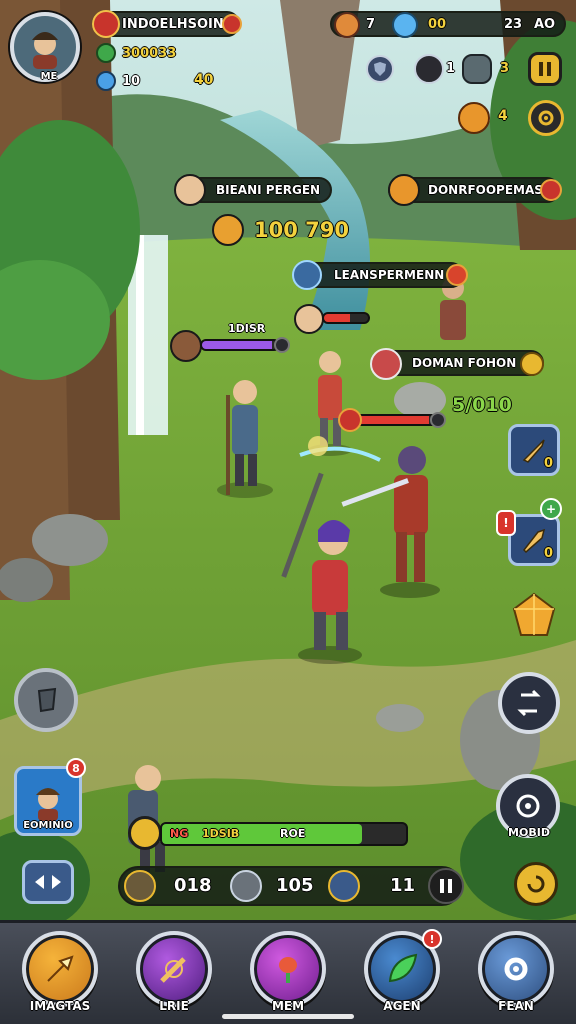 The width and height of the screenshot is (576, 1024). I want to click on crystal-button, so click(534, 616).